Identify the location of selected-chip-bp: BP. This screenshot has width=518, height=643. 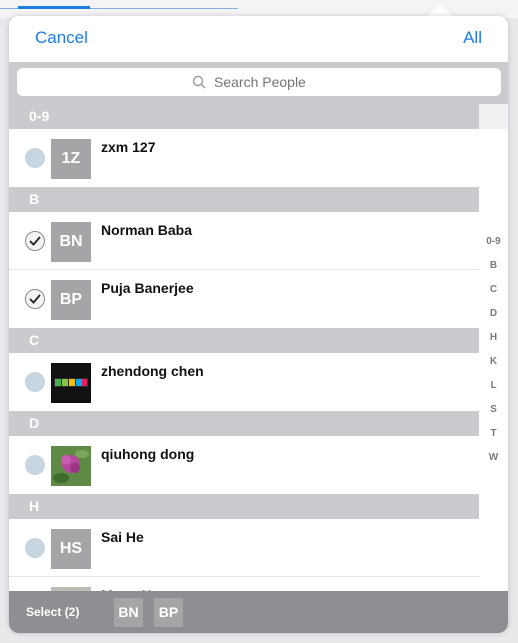
(168, 612).